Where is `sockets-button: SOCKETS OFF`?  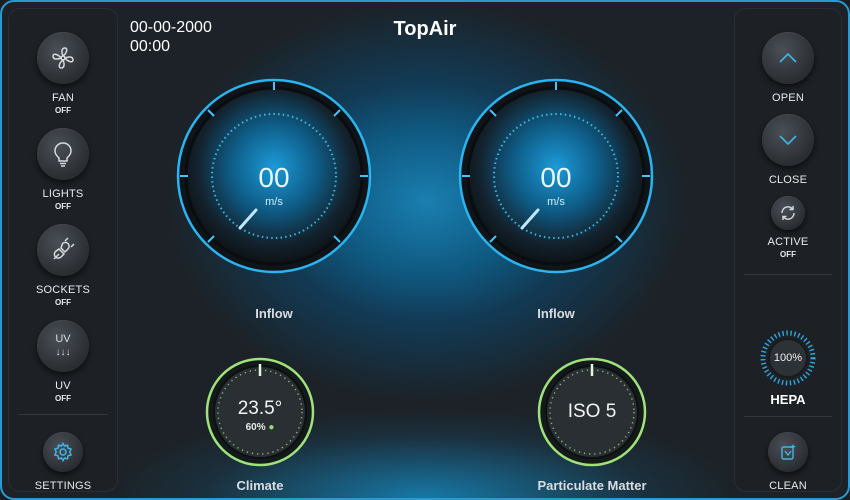 sockets-button: SOCKETS OFF is located at coordinates (63, 265).